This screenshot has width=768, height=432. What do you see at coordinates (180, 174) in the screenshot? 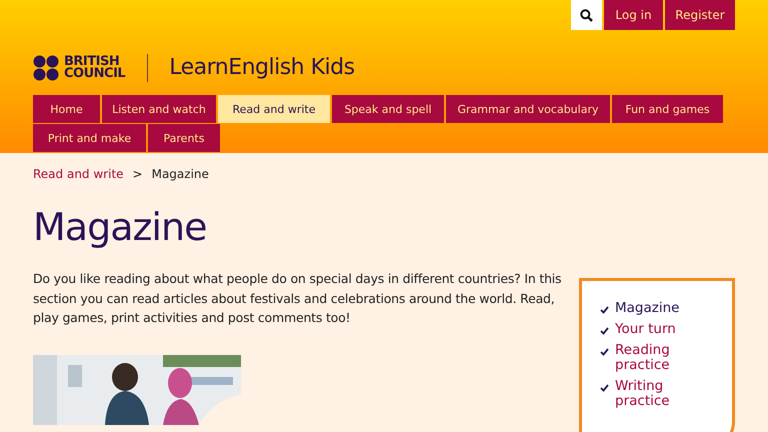
I see `breadcrumb-current: Magazine` at bounding box center [180, 174].